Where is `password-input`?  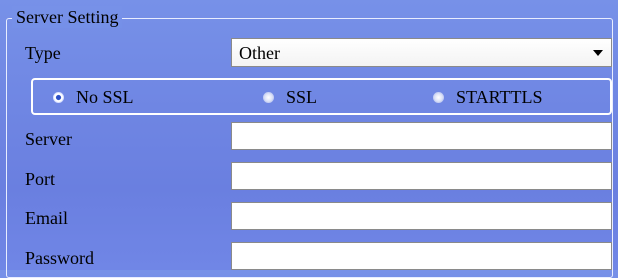
password-input is located at coordinates (421, 256).